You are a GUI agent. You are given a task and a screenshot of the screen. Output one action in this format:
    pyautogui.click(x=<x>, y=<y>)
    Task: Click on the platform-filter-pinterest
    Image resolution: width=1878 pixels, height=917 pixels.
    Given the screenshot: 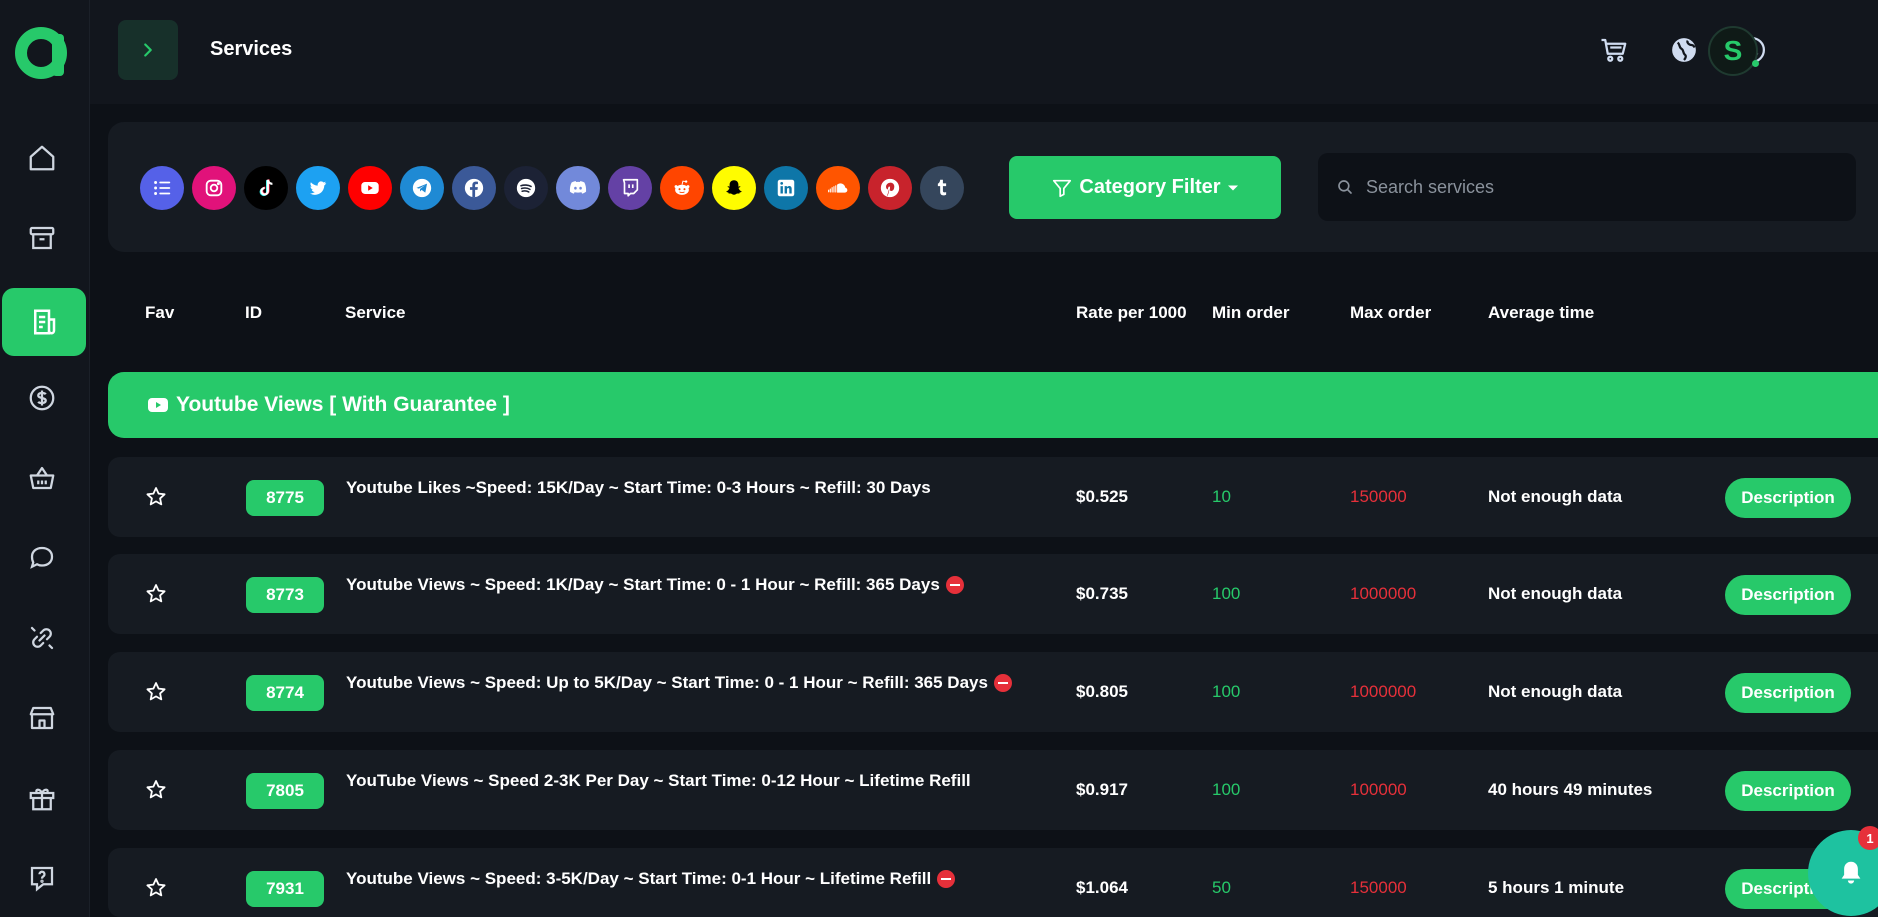 What is the action you would take?
    pyautogui.click(x=890, y=188)
    